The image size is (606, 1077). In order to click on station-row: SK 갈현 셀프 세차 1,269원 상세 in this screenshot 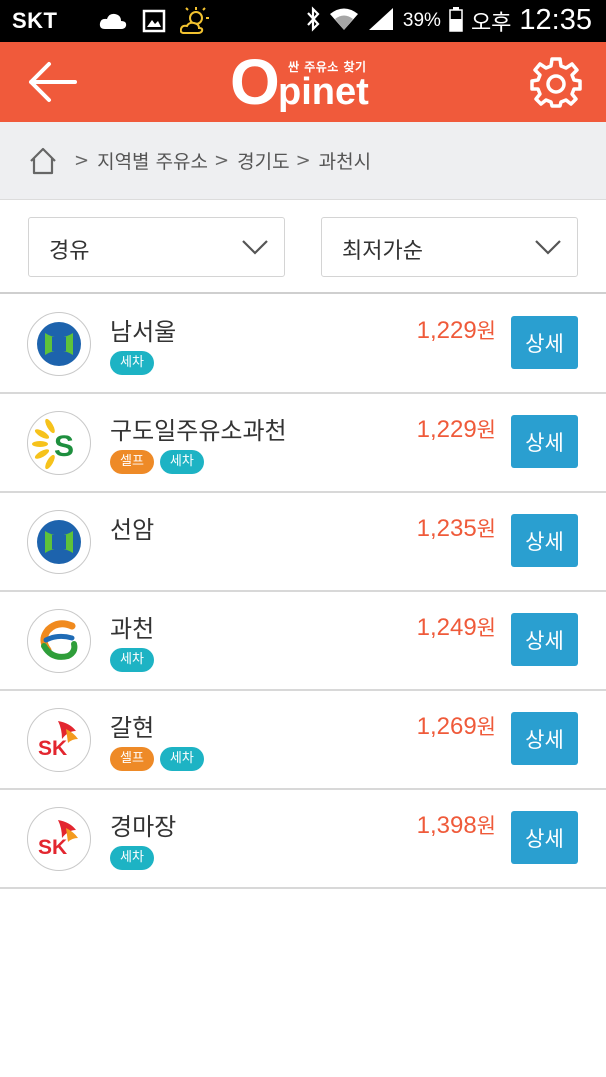, I will do `click(303, 740)`.